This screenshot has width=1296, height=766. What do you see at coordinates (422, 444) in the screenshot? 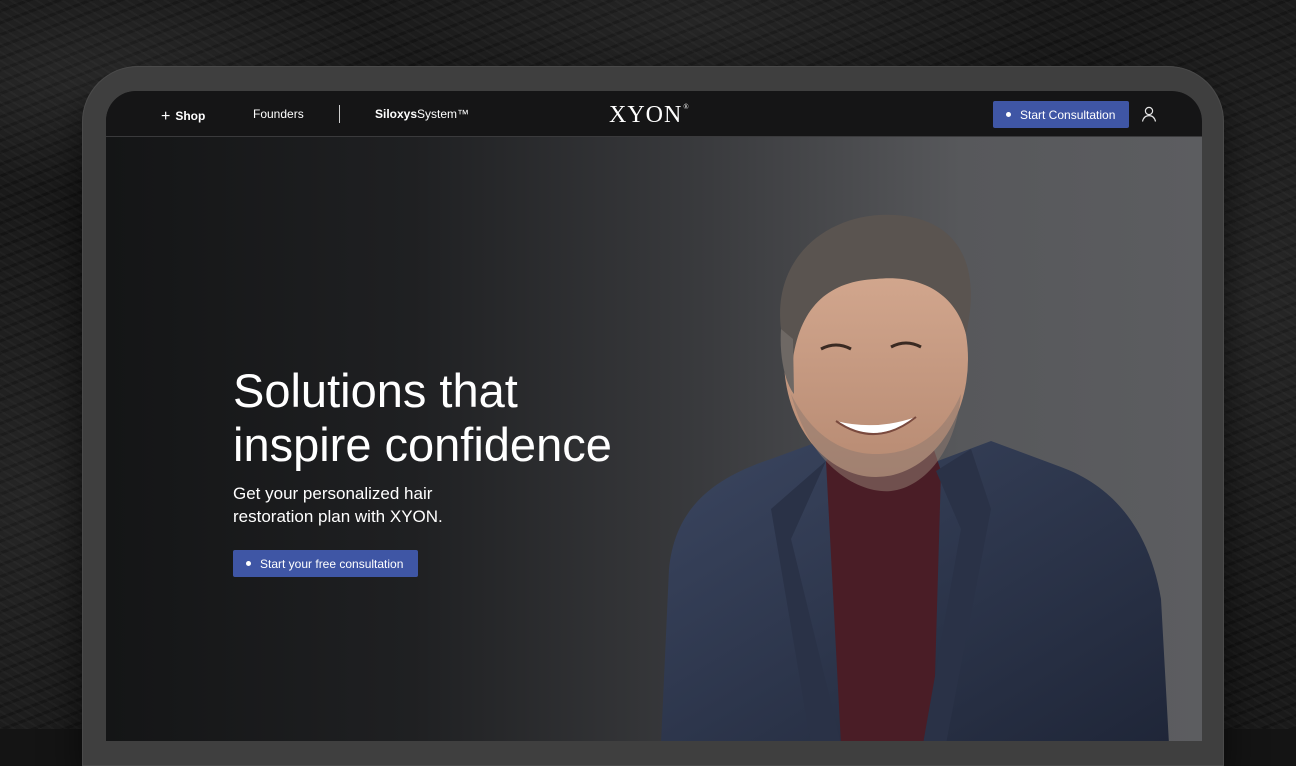
I see `hero-headline-line2: inspire confidence` at bounding box center [422, 444].